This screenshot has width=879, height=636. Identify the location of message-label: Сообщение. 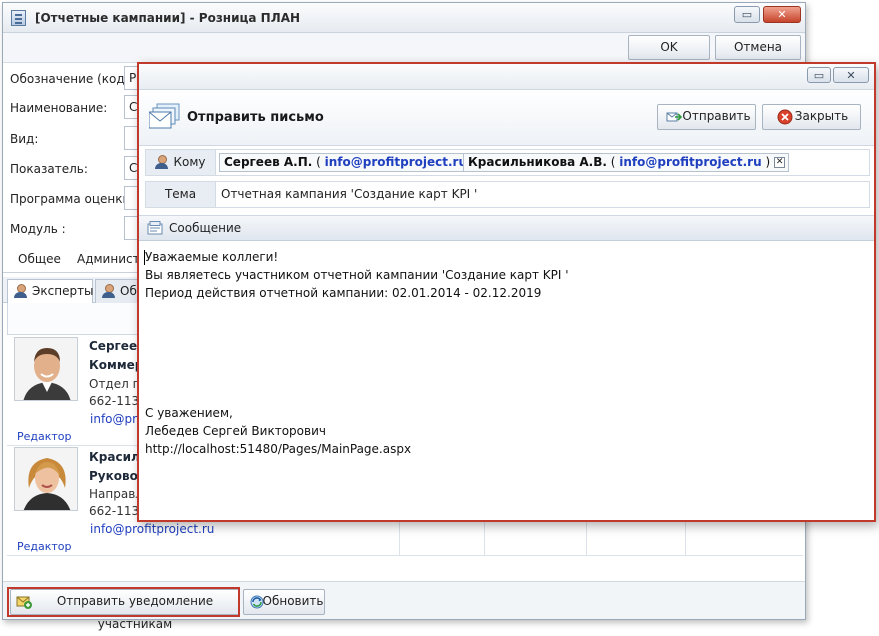
(205, 228).